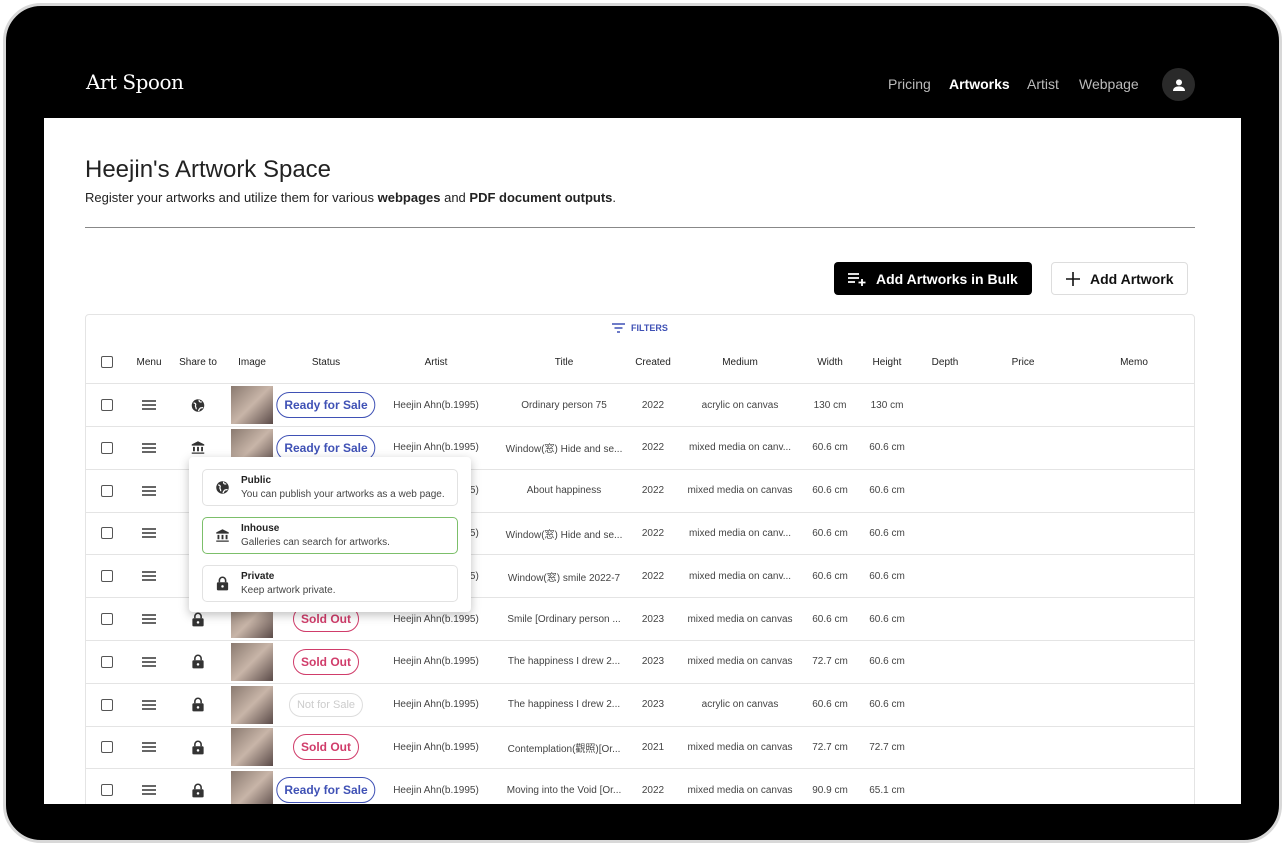 The width and height of the screenshot is (1285, 843). Describe the element at coordinates (1043, 84) in the screenshot. I see `nav-artist: Artist` at that location.